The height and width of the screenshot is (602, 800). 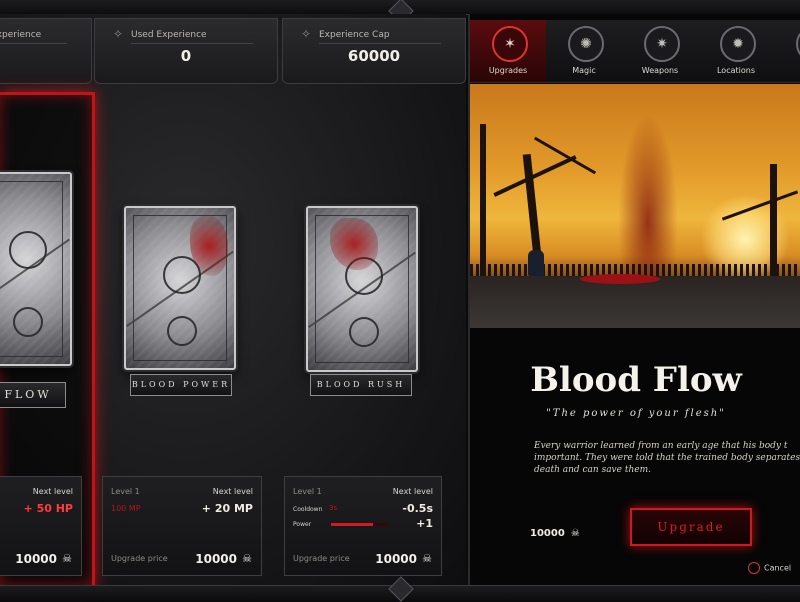 What do you see at coordinates (536, 263) in the screenshot?
I see `warrior-figure` at bounding box center [536, 263].